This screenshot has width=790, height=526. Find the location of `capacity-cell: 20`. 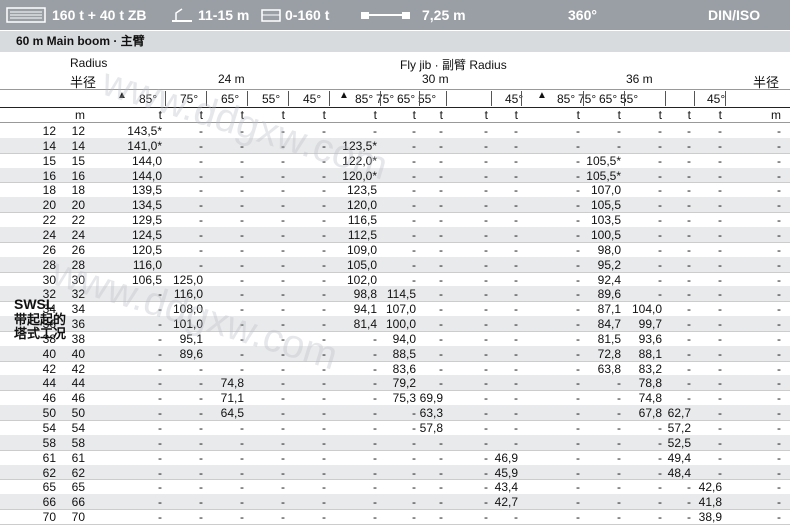

capacity-cell: 20 is located at coordinates (49, 205).